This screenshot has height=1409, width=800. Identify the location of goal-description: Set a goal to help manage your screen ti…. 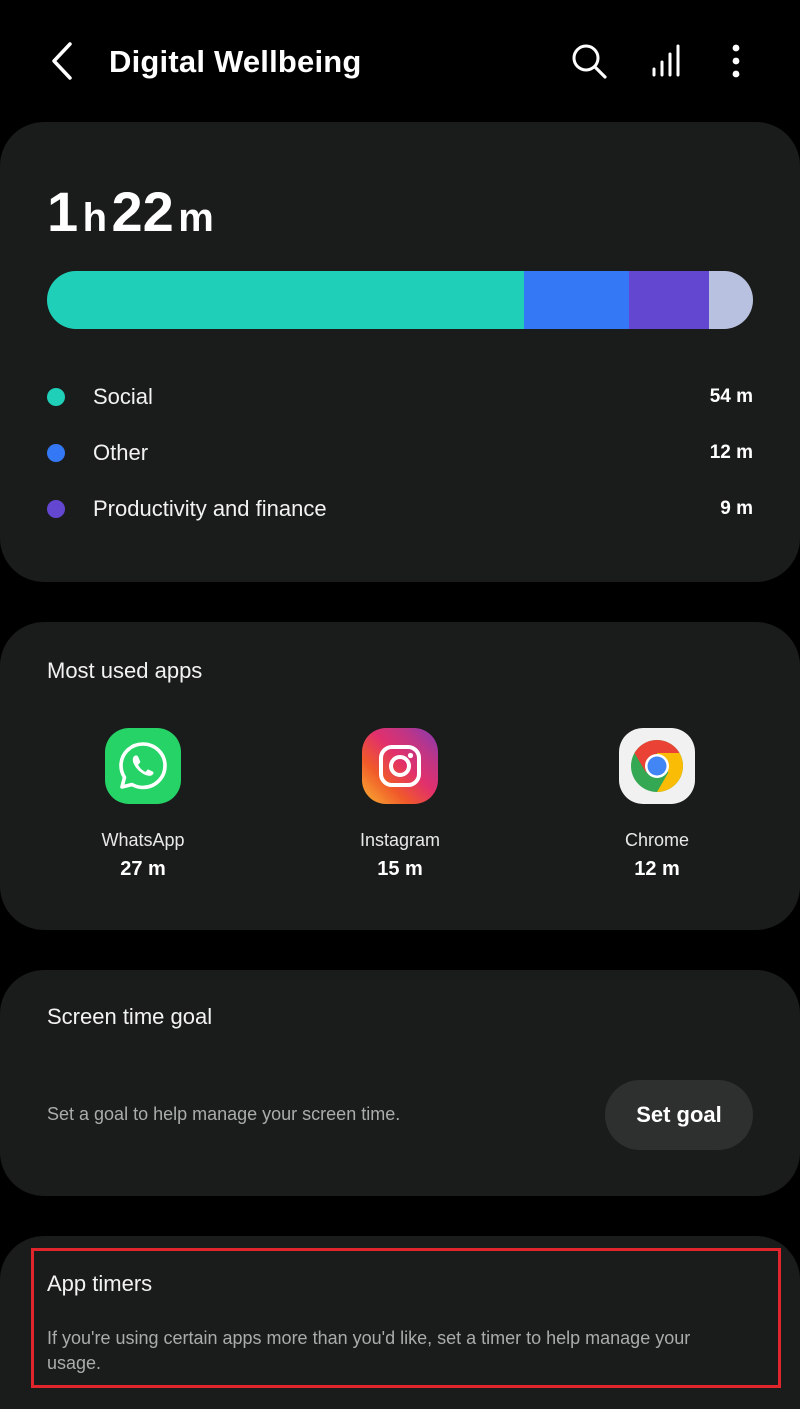
(224, 1114).